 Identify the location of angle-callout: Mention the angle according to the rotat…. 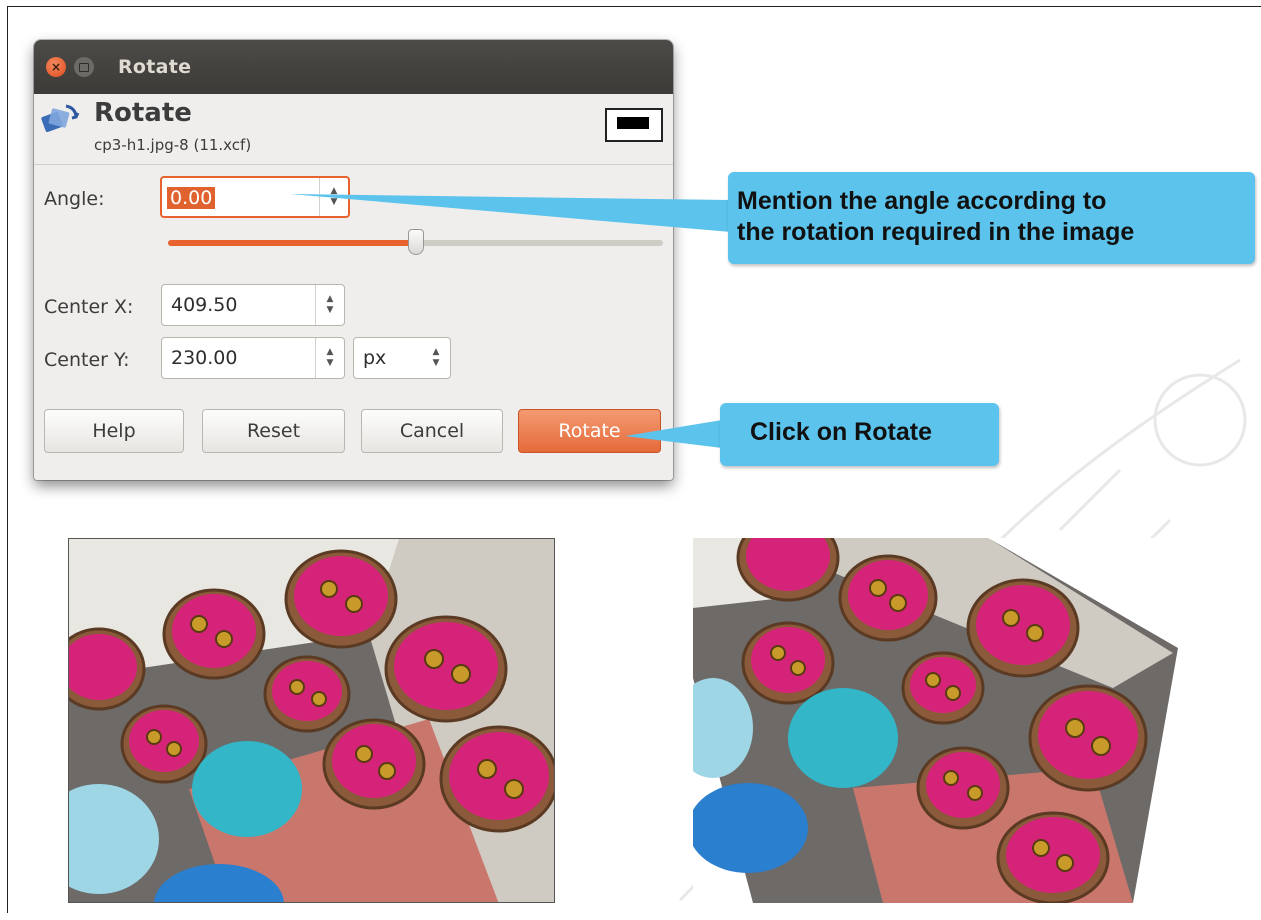
(991, 218).